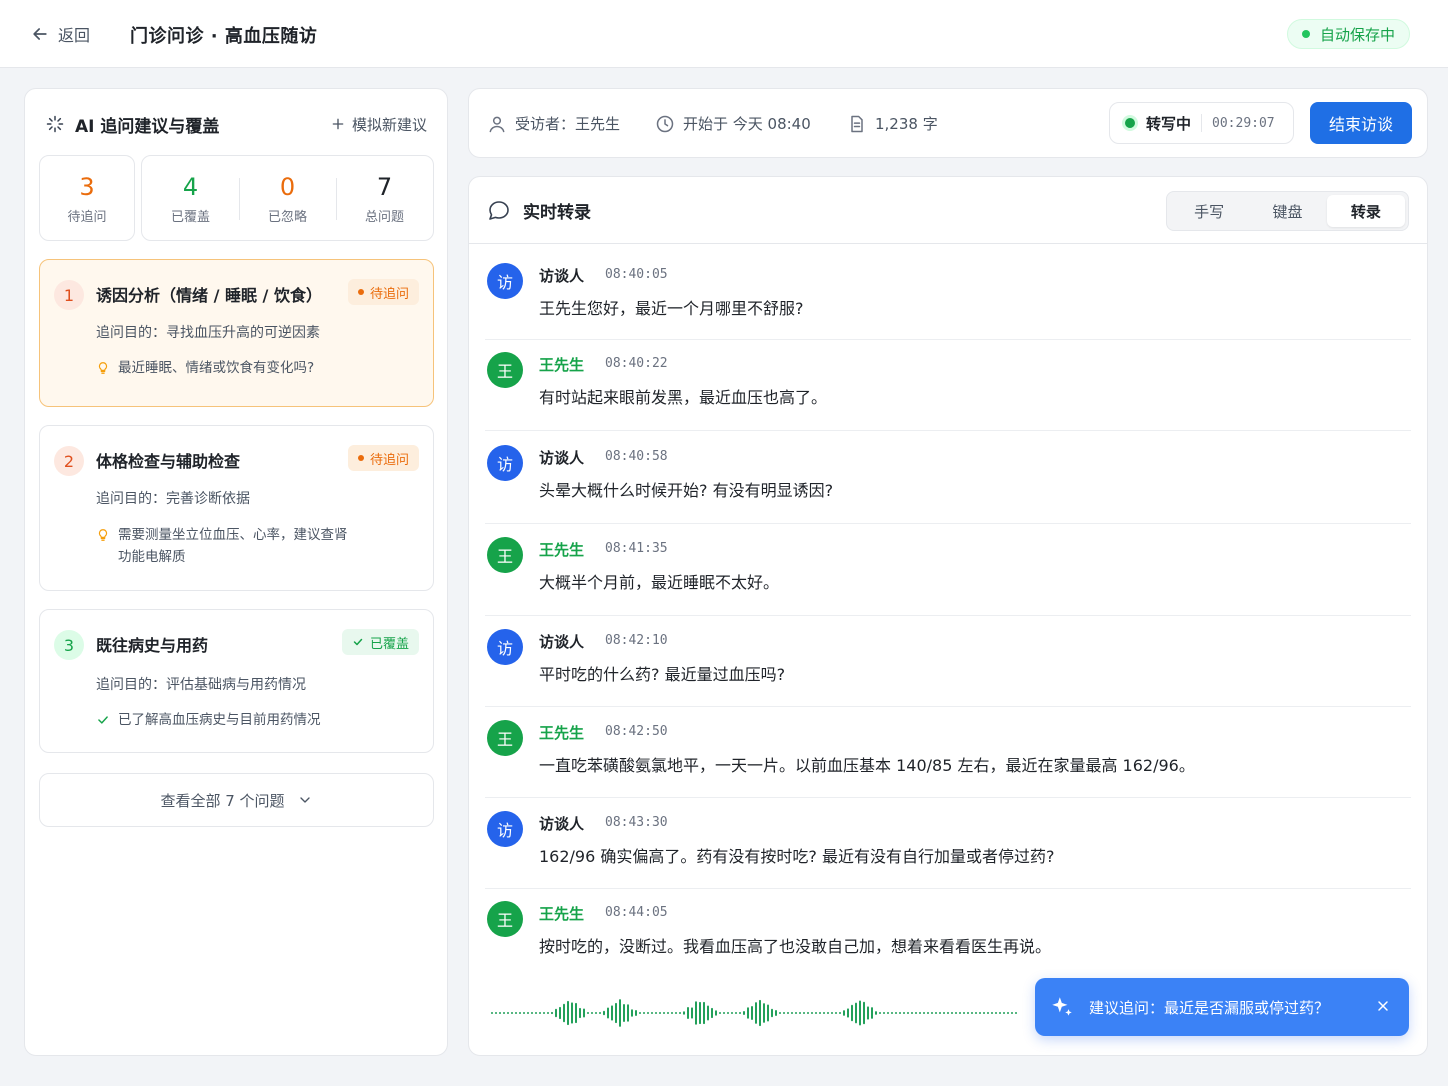  I want to click on transcript-message: 王 王先生 08:40:22 有时站起来眼前发黑，最近血压也高了。, so click(948, 391).